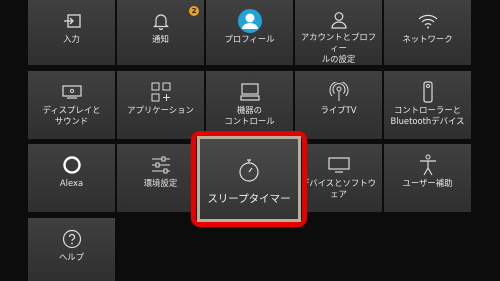 The width and height of the screenshot is (500, 281). What do you see at coordinates (71, 115) in the screenshot?
I see `tile-display-label: ディスプレイと サウンド` at bounding box center [71, 115].